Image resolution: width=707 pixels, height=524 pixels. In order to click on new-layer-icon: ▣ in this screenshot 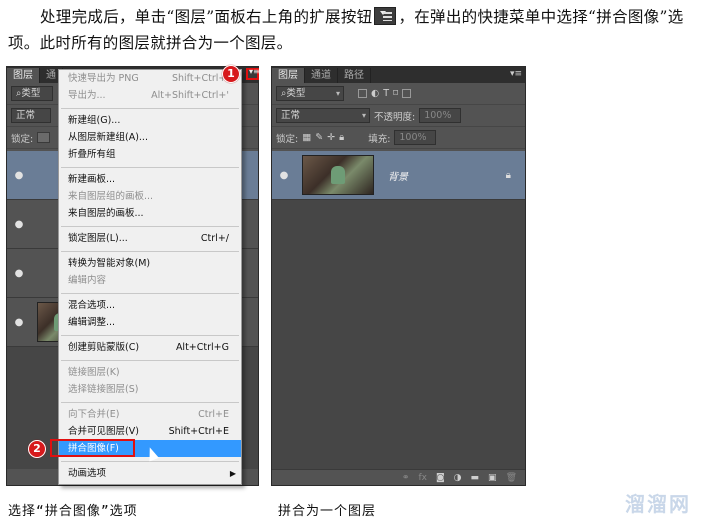, I will do `click(492, 478)`.